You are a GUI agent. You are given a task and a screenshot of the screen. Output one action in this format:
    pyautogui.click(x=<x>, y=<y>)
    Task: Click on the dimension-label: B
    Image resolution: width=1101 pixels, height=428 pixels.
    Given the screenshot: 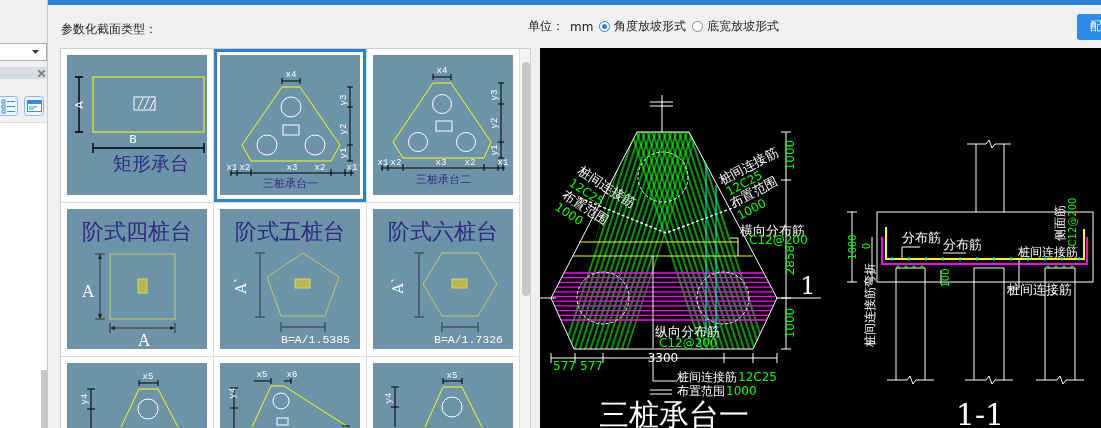 What is the action you would take?
    pyautogui.click(x=133, y=139)
    